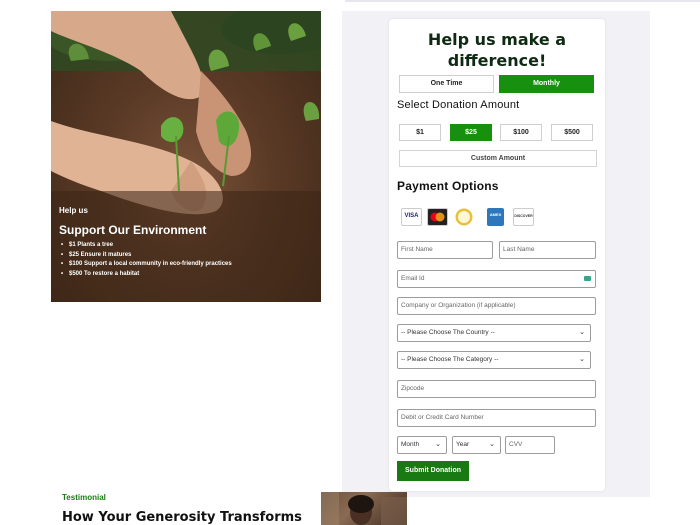 The height and width of the screenshot is (525, 700). What do you see at coordinates (522, 1) in the screenshot?
I see `top-divider` at bounding box center [522, 1].